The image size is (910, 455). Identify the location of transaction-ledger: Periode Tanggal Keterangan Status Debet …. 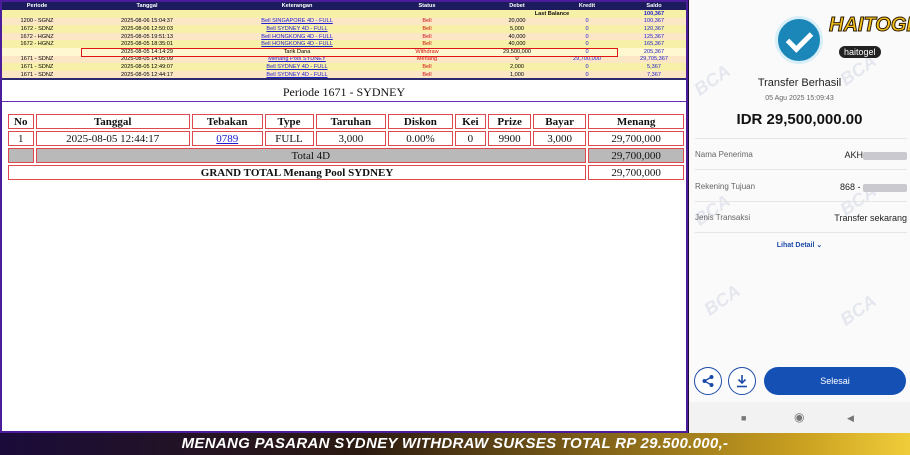
(344, 41).